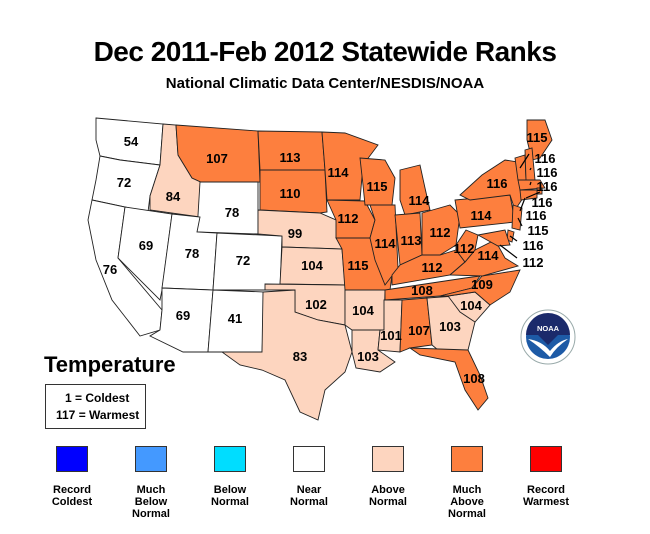  Describe the element at coordinates (183, 315) in the screenshot. I see `rank-label-az: 69` at that location.